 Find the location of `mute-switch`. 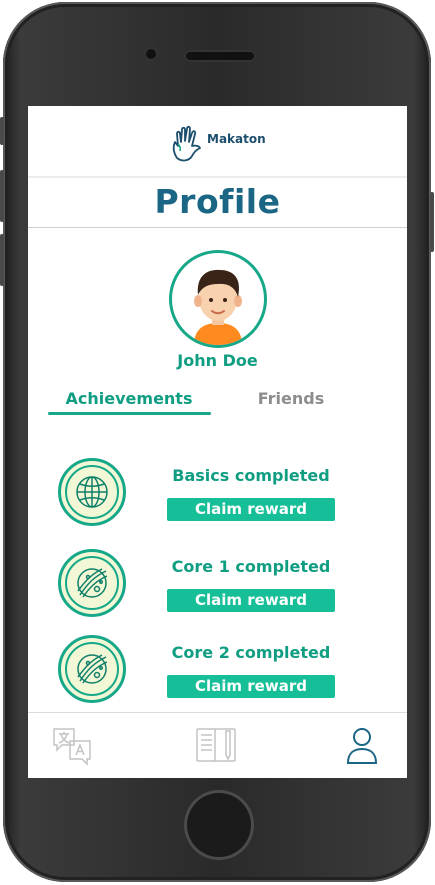

mute-switch is located at coordinates (2, 131).